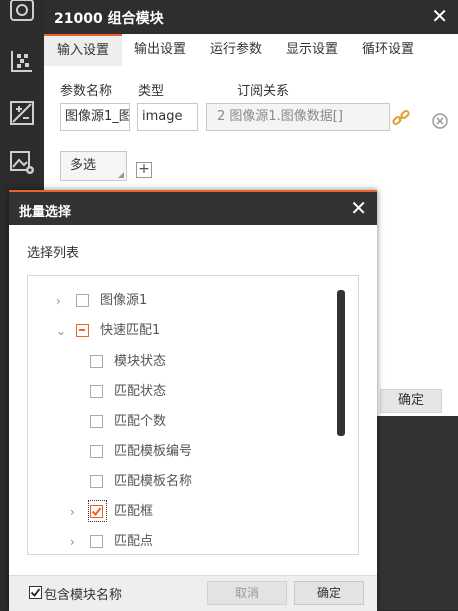  Describe the element at coordinates (45, 212) in the screenshot. I see `batch-dialog-title: 批量选择` at that location.